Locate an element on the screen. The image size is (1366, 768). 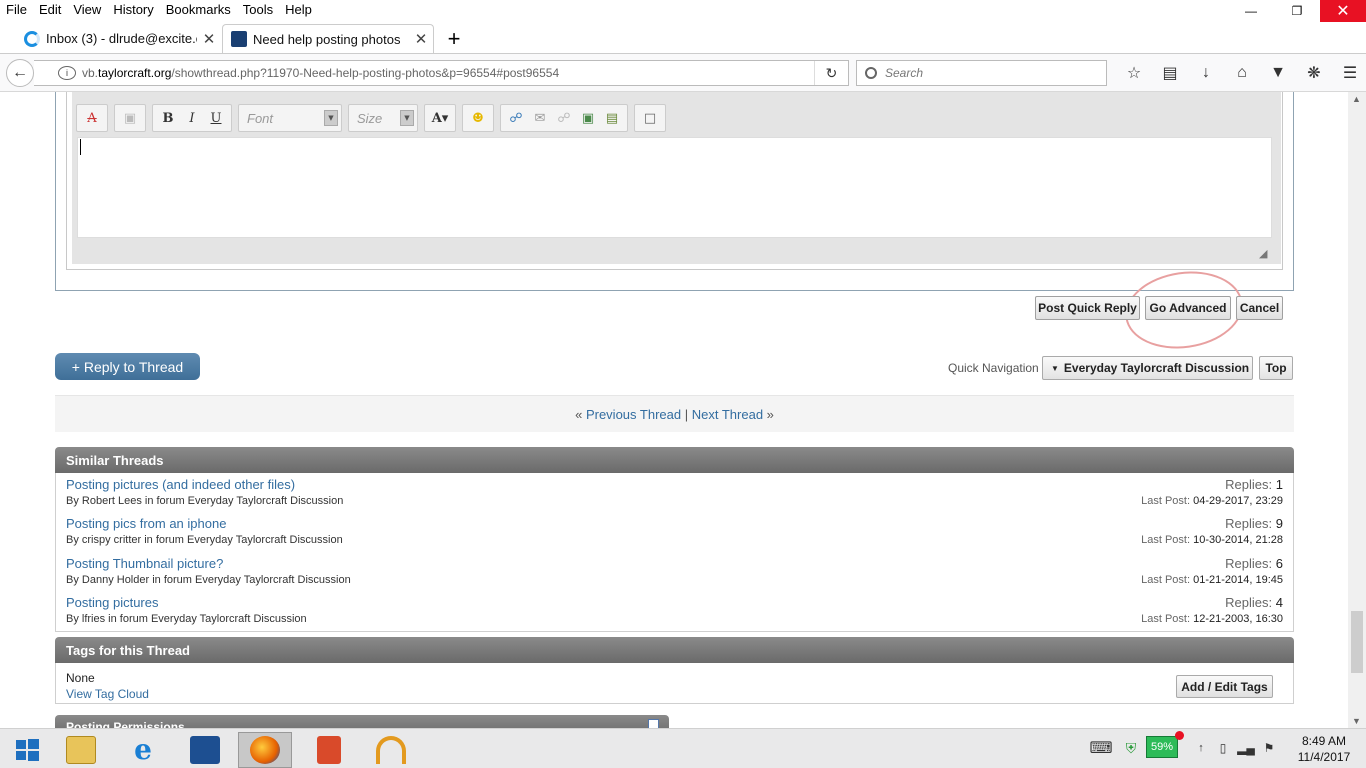
menu-edit: Edit is located at coordinates (50, 10).